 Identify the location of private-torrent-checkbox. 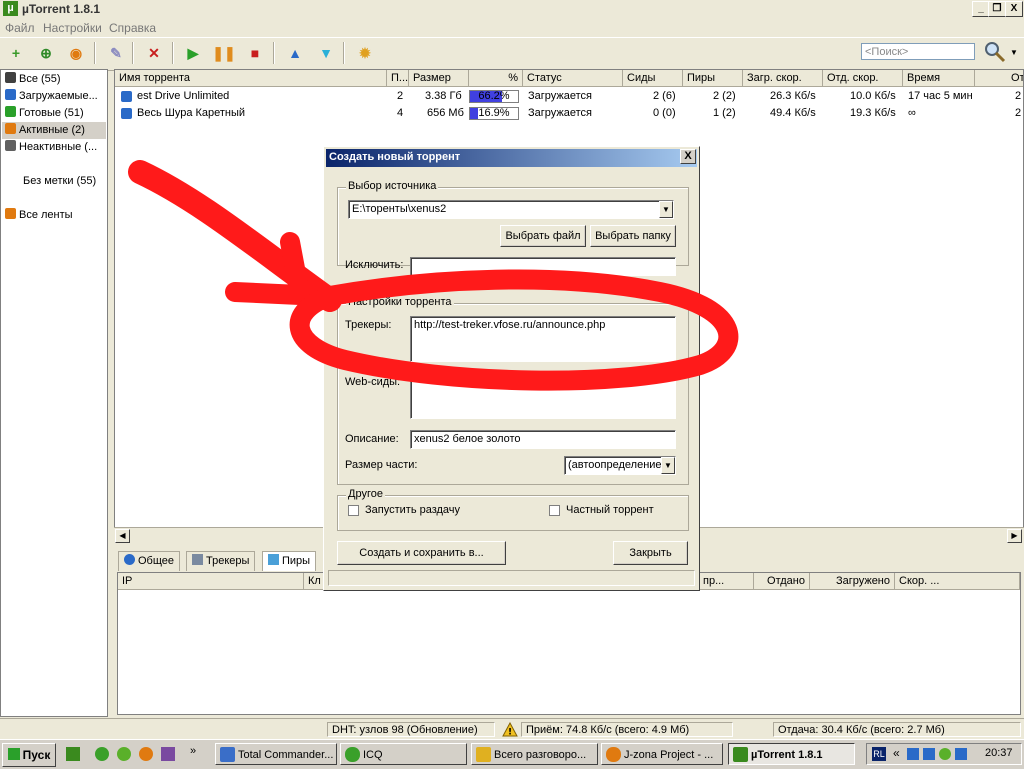
(554, 510).